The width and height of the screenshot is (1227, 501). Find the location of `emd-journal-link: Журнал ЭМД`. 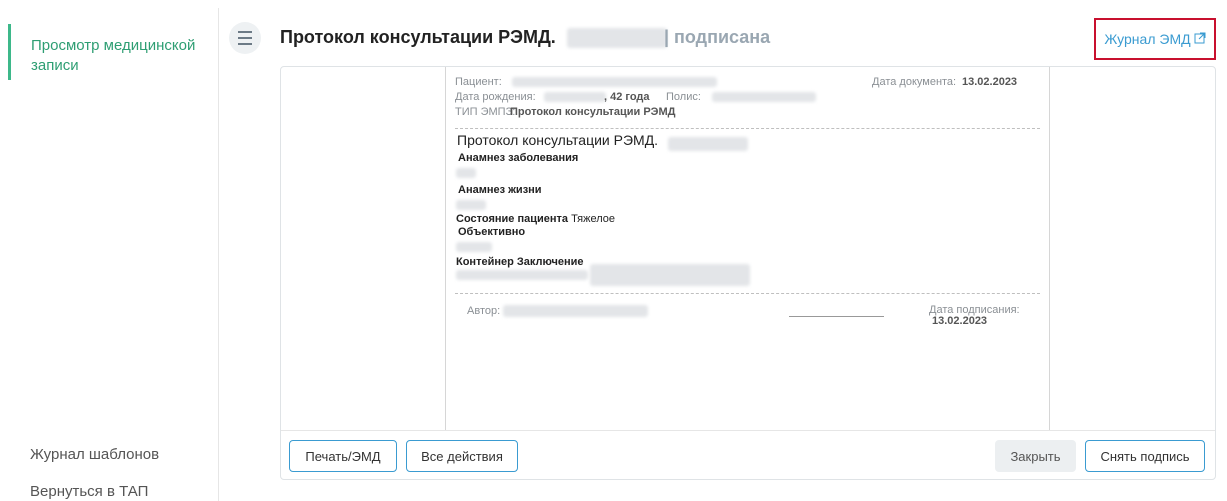

emd-journal-link: Журнал ЭМД is located at coordinates (1155, 39).